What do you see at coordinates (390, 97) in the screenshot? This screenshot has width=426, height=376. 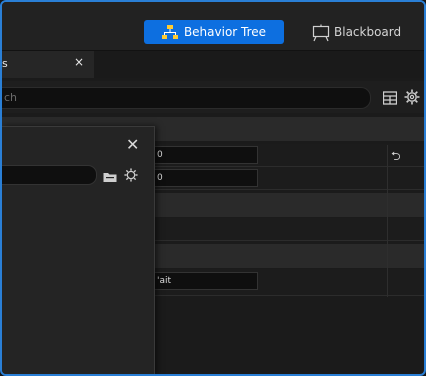 I see `table-view-icon` at bounding box center [390, 97].